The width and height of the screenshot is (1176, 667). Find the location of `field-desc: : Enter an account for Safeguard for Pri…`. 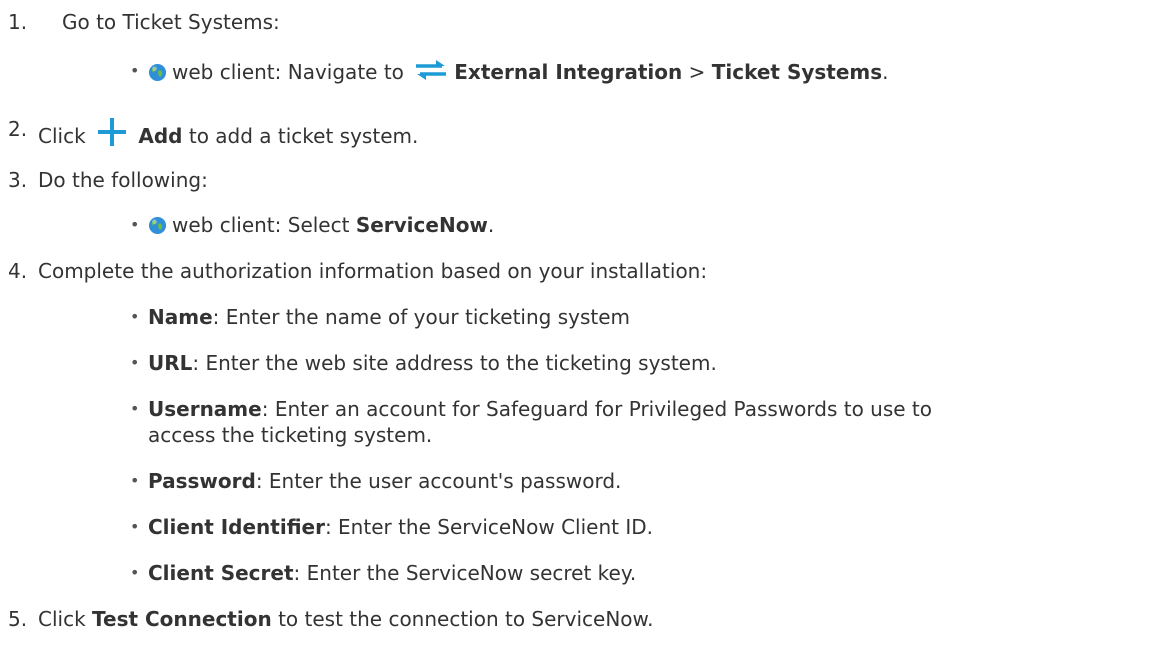

field-desc: : Enter an account for Safeguard for Pri… is located at coordinates (597, 409).